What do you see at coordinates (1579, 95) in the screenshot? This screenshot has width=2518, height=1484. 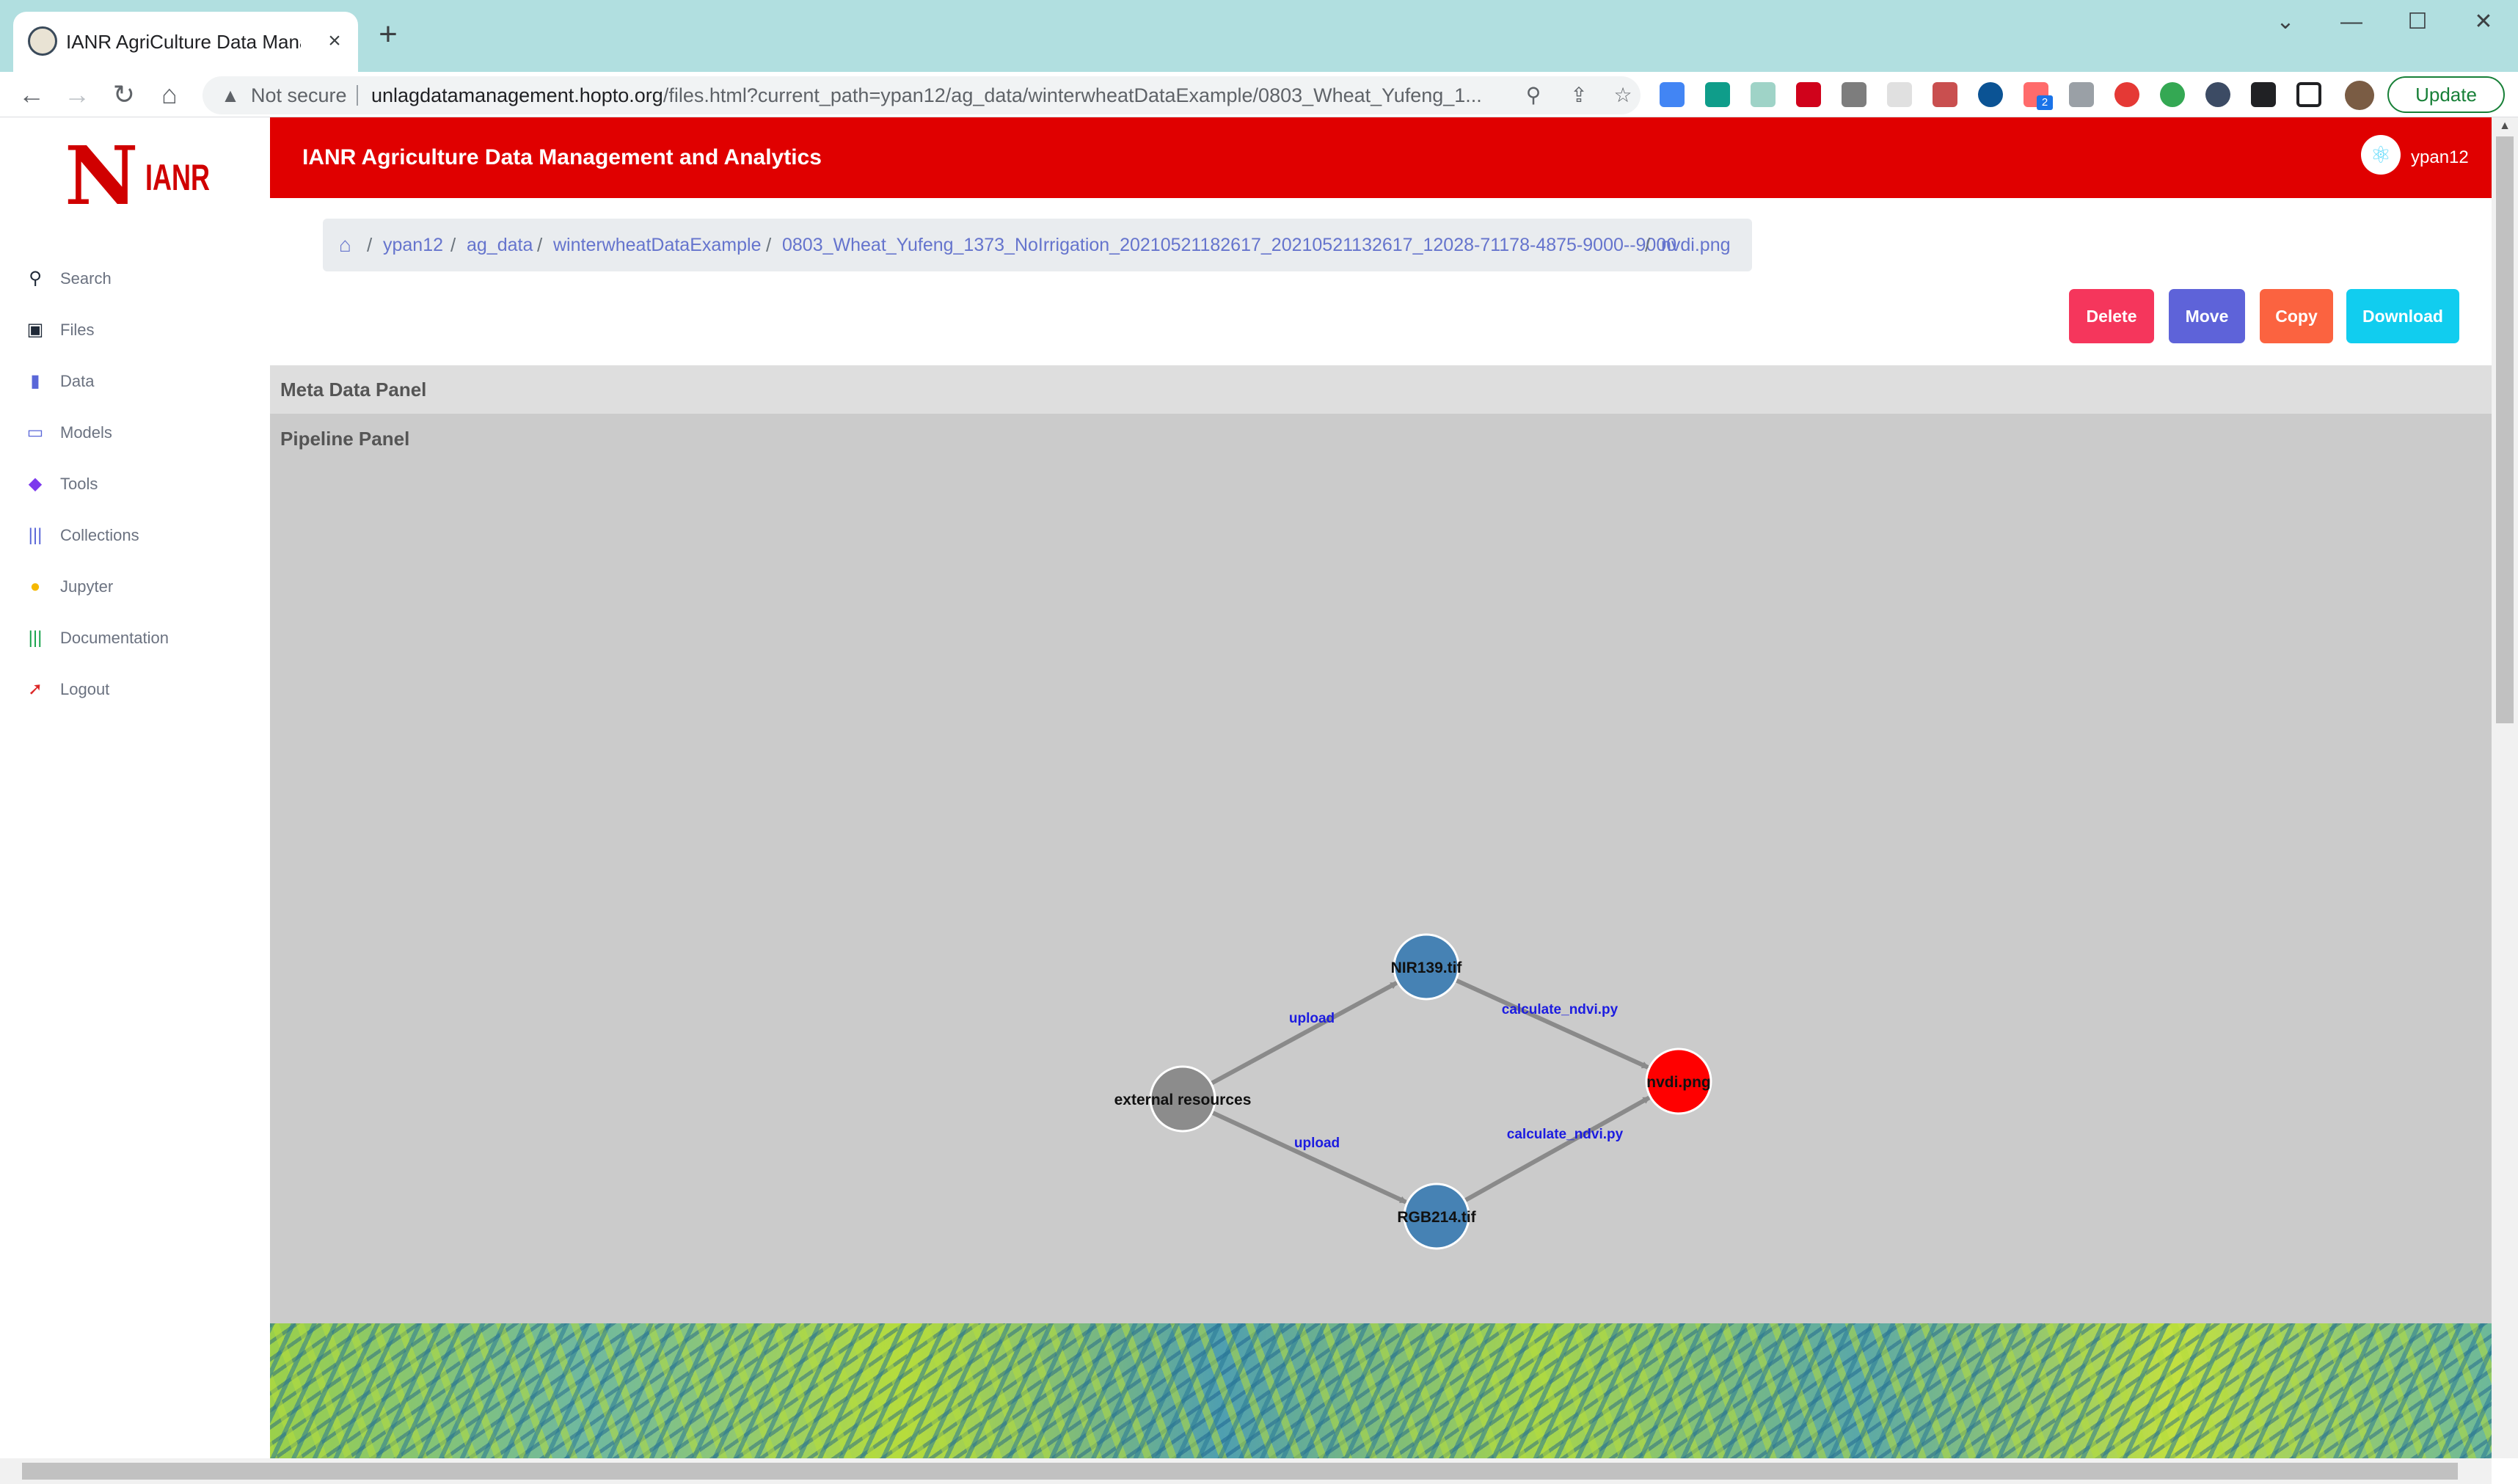 I see `share-icon: ⇪` at bounding box center [1579, 95].